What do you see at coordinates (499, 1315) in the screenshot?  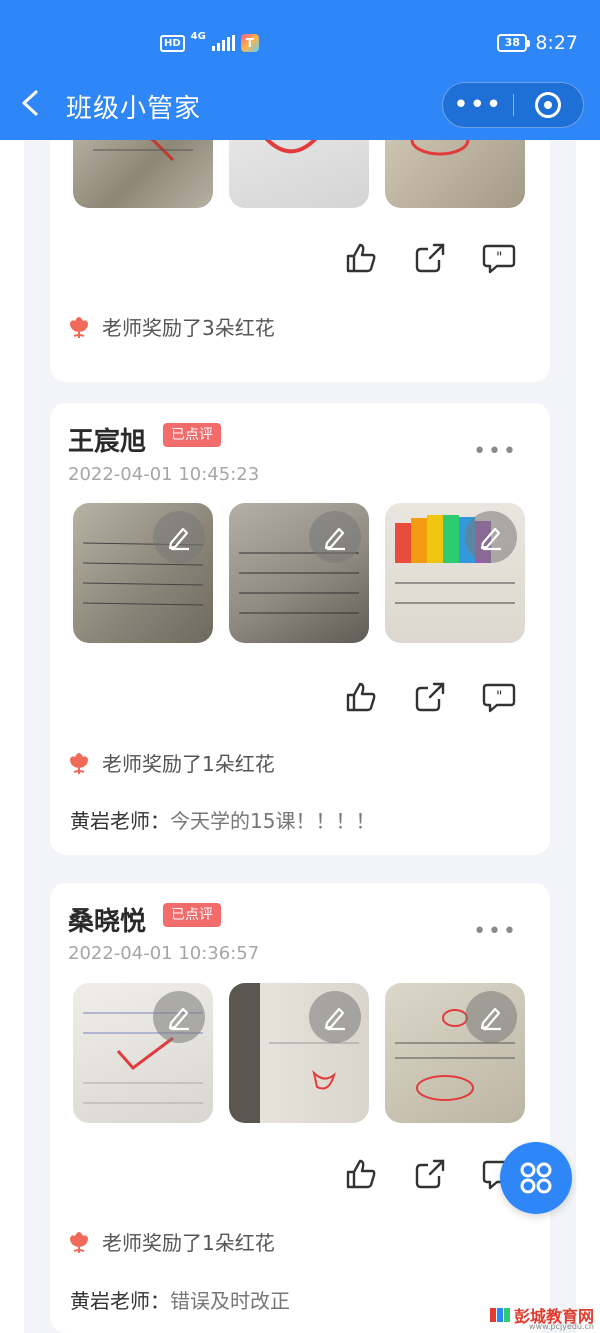 I see `watermark-logo` at bounding box center [499, 1315].